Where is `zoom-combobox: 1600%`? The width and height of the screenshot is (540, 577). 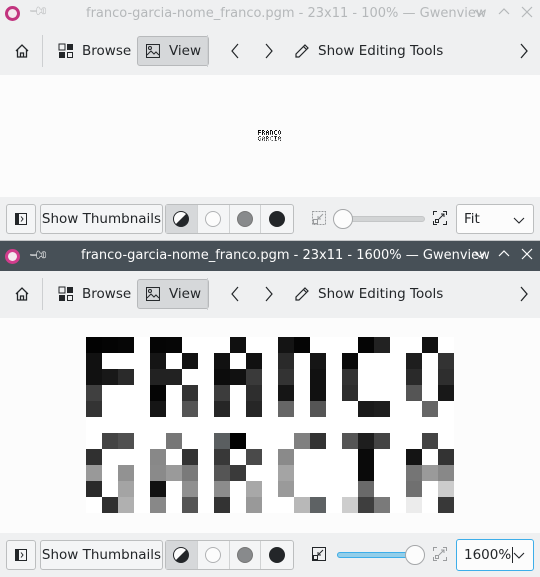
zoom-combobox: 1600% is located at coordinates (495, 555).